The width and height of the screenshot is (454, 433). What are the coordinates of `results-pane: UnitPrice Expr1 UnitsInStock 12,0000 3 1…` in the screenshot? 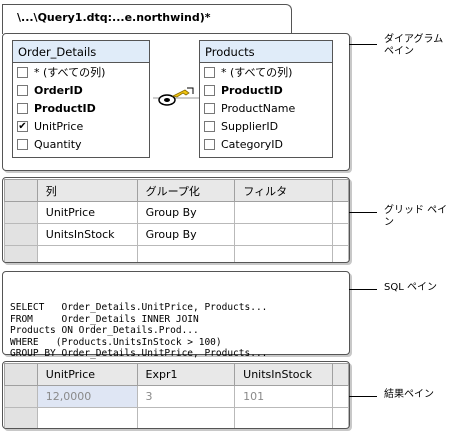 It's located at (176, 395).